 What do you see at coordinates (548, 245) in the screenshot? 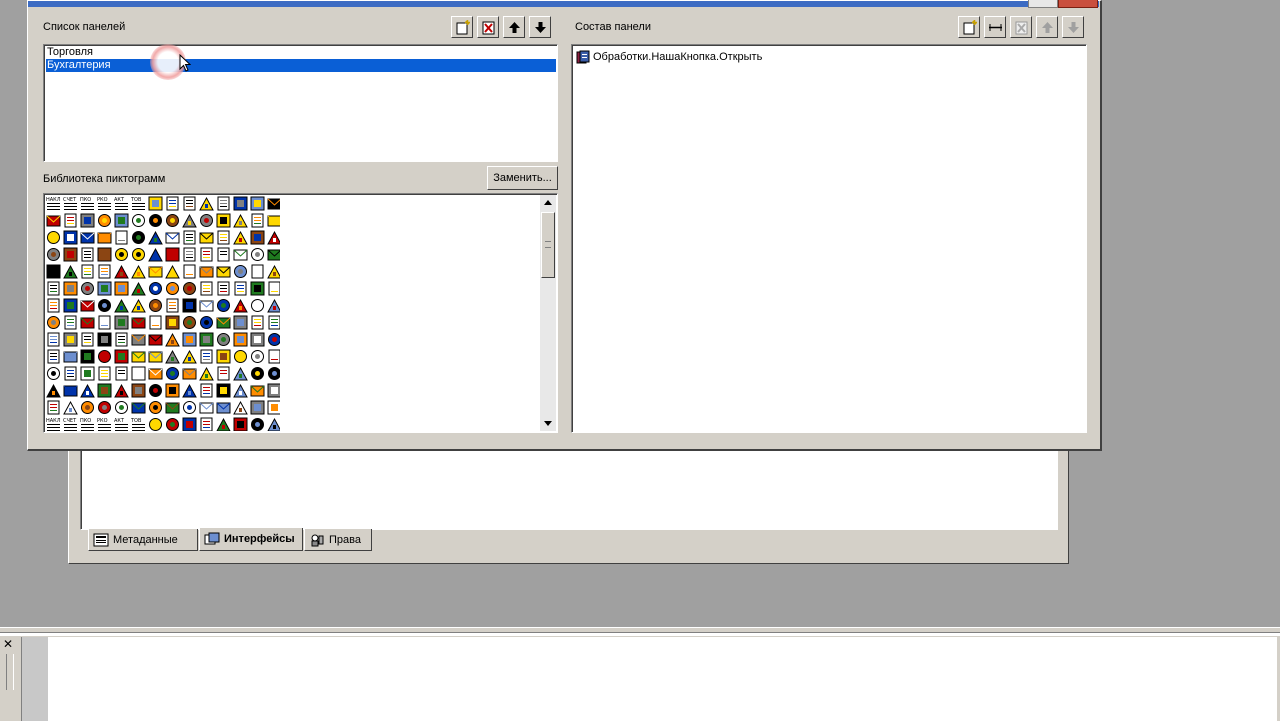
I see `scroll-thumb` at bounding box center [548, 245].